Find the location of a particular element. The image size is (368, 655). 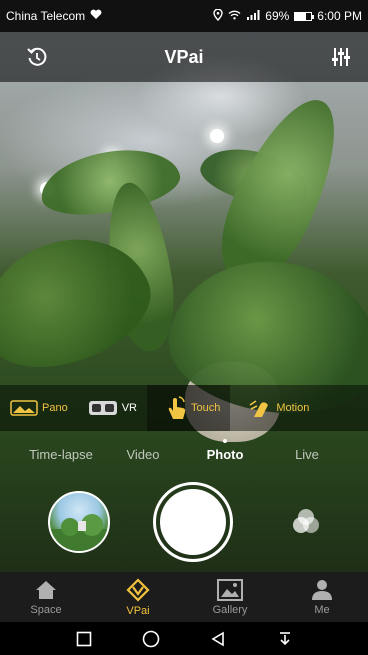

heart-icon is located at coordinates (96, 16).